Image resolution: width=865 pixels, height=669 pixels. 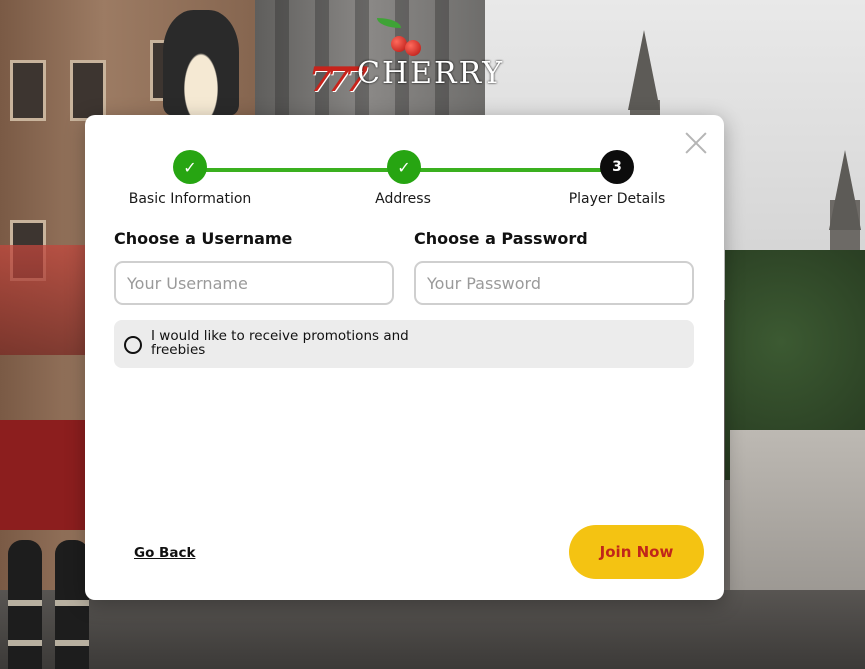 What do you see at coordinates (338, 80) in the screenshot?
I see `logo-sevens: 777` at bounding box center [338, 80].